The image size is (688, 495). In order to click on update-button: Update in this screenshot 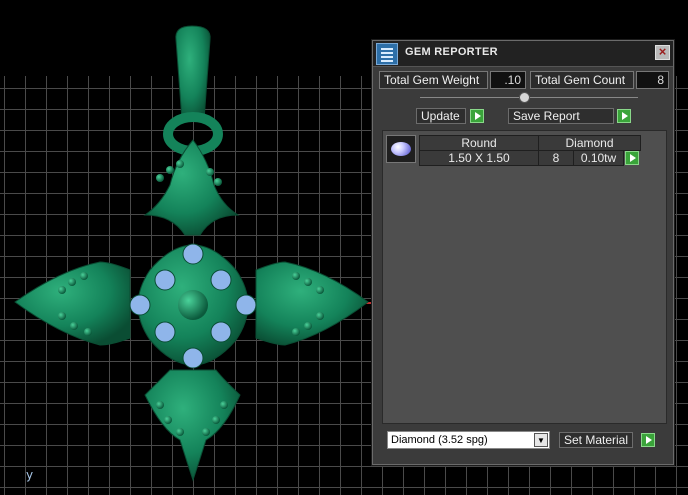, I will do `click(441, 116)`.